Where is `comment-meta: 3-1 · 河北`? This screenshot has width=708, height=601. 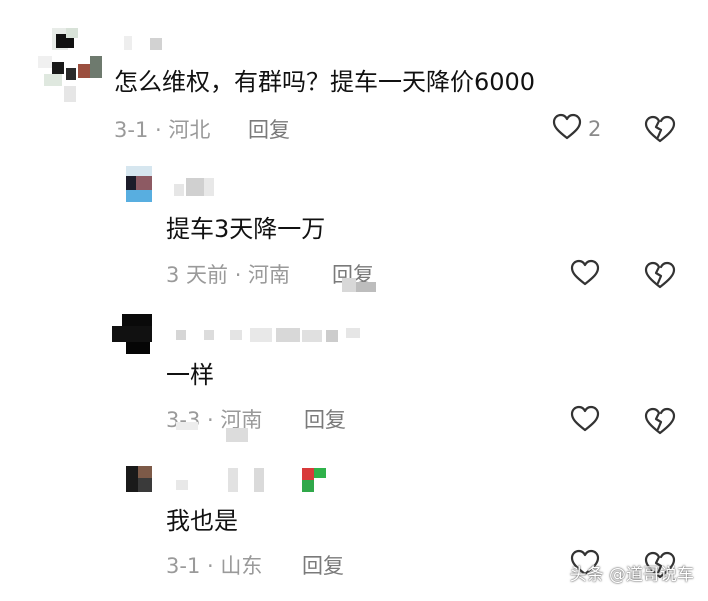 comment-meta: 3-1 · 河北 is located at coordinates (162, 130).